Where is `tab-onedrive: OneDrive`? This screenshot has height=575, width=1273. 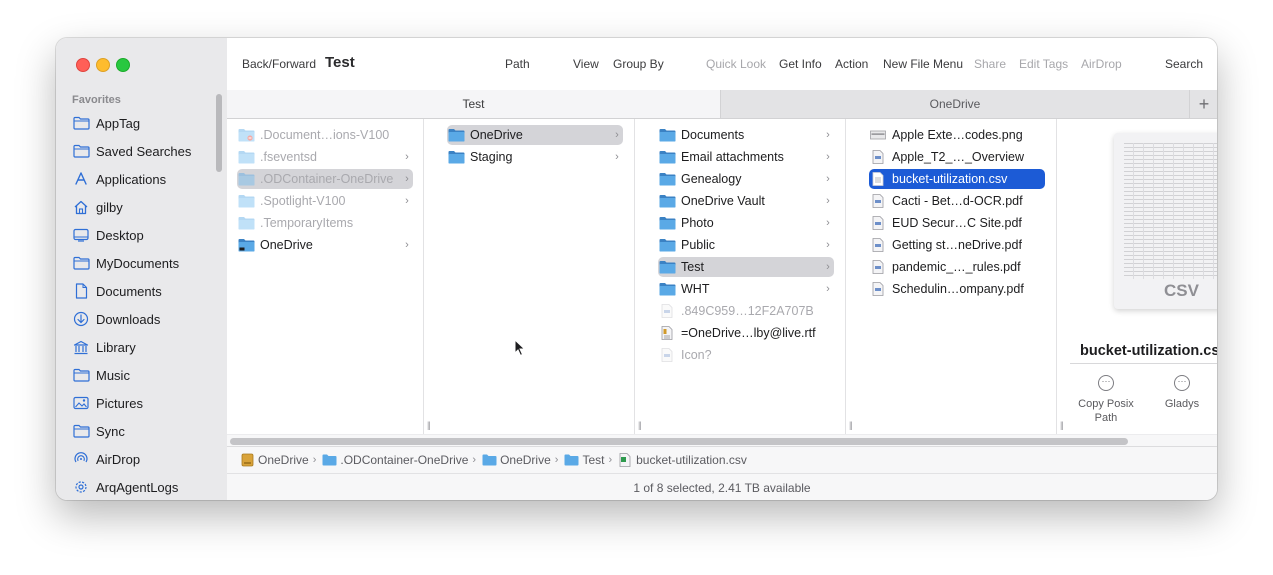 tab-onedrive: OneDrive is located at coordinates (955, 104).